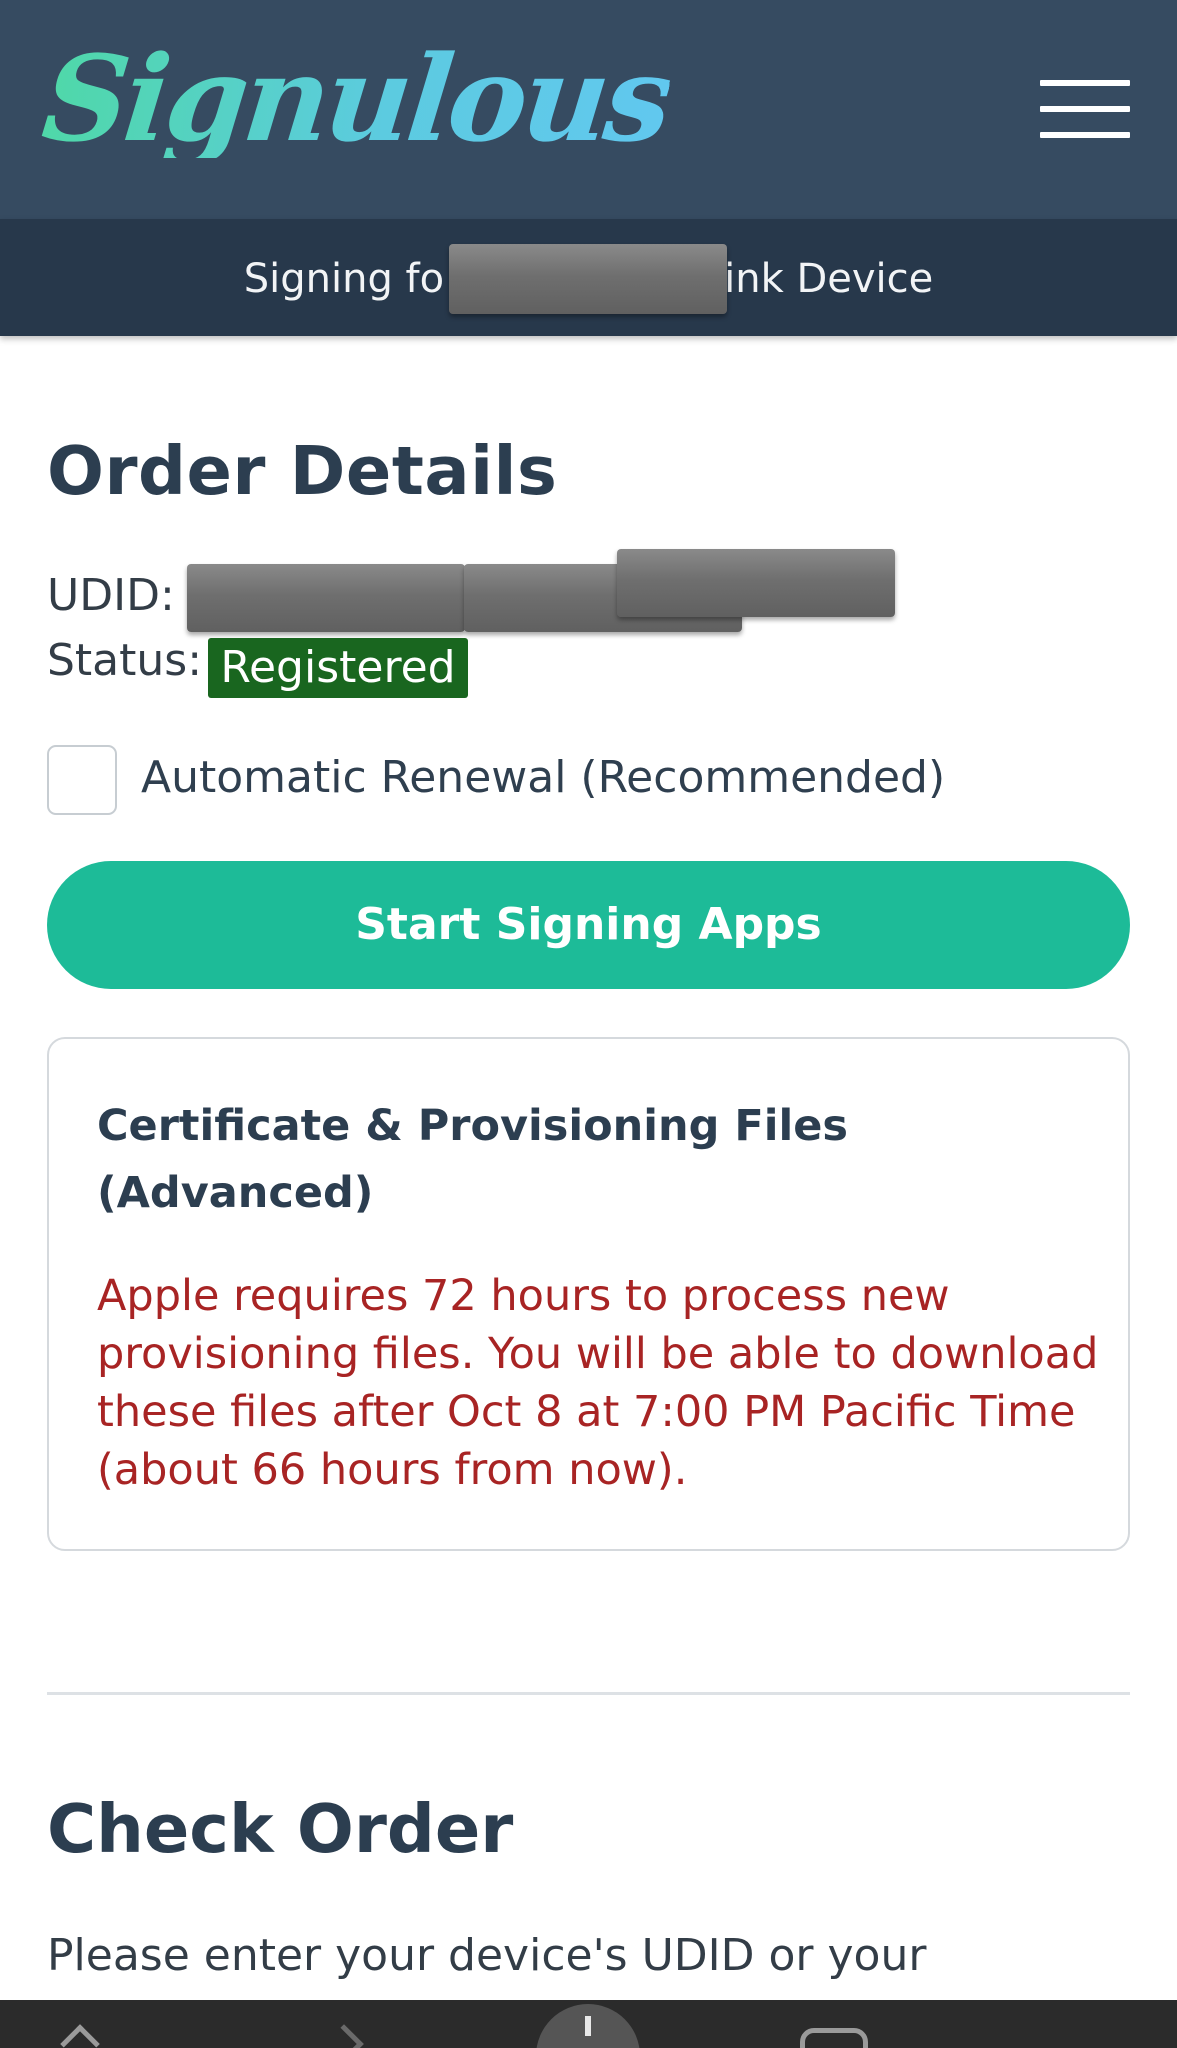 This screenshot has width=1177, height=2048. What do you see at coordinates (302, 471) in the screenshot?
I see `order-details-heading: Order Details` at bounding box center [302, 471].